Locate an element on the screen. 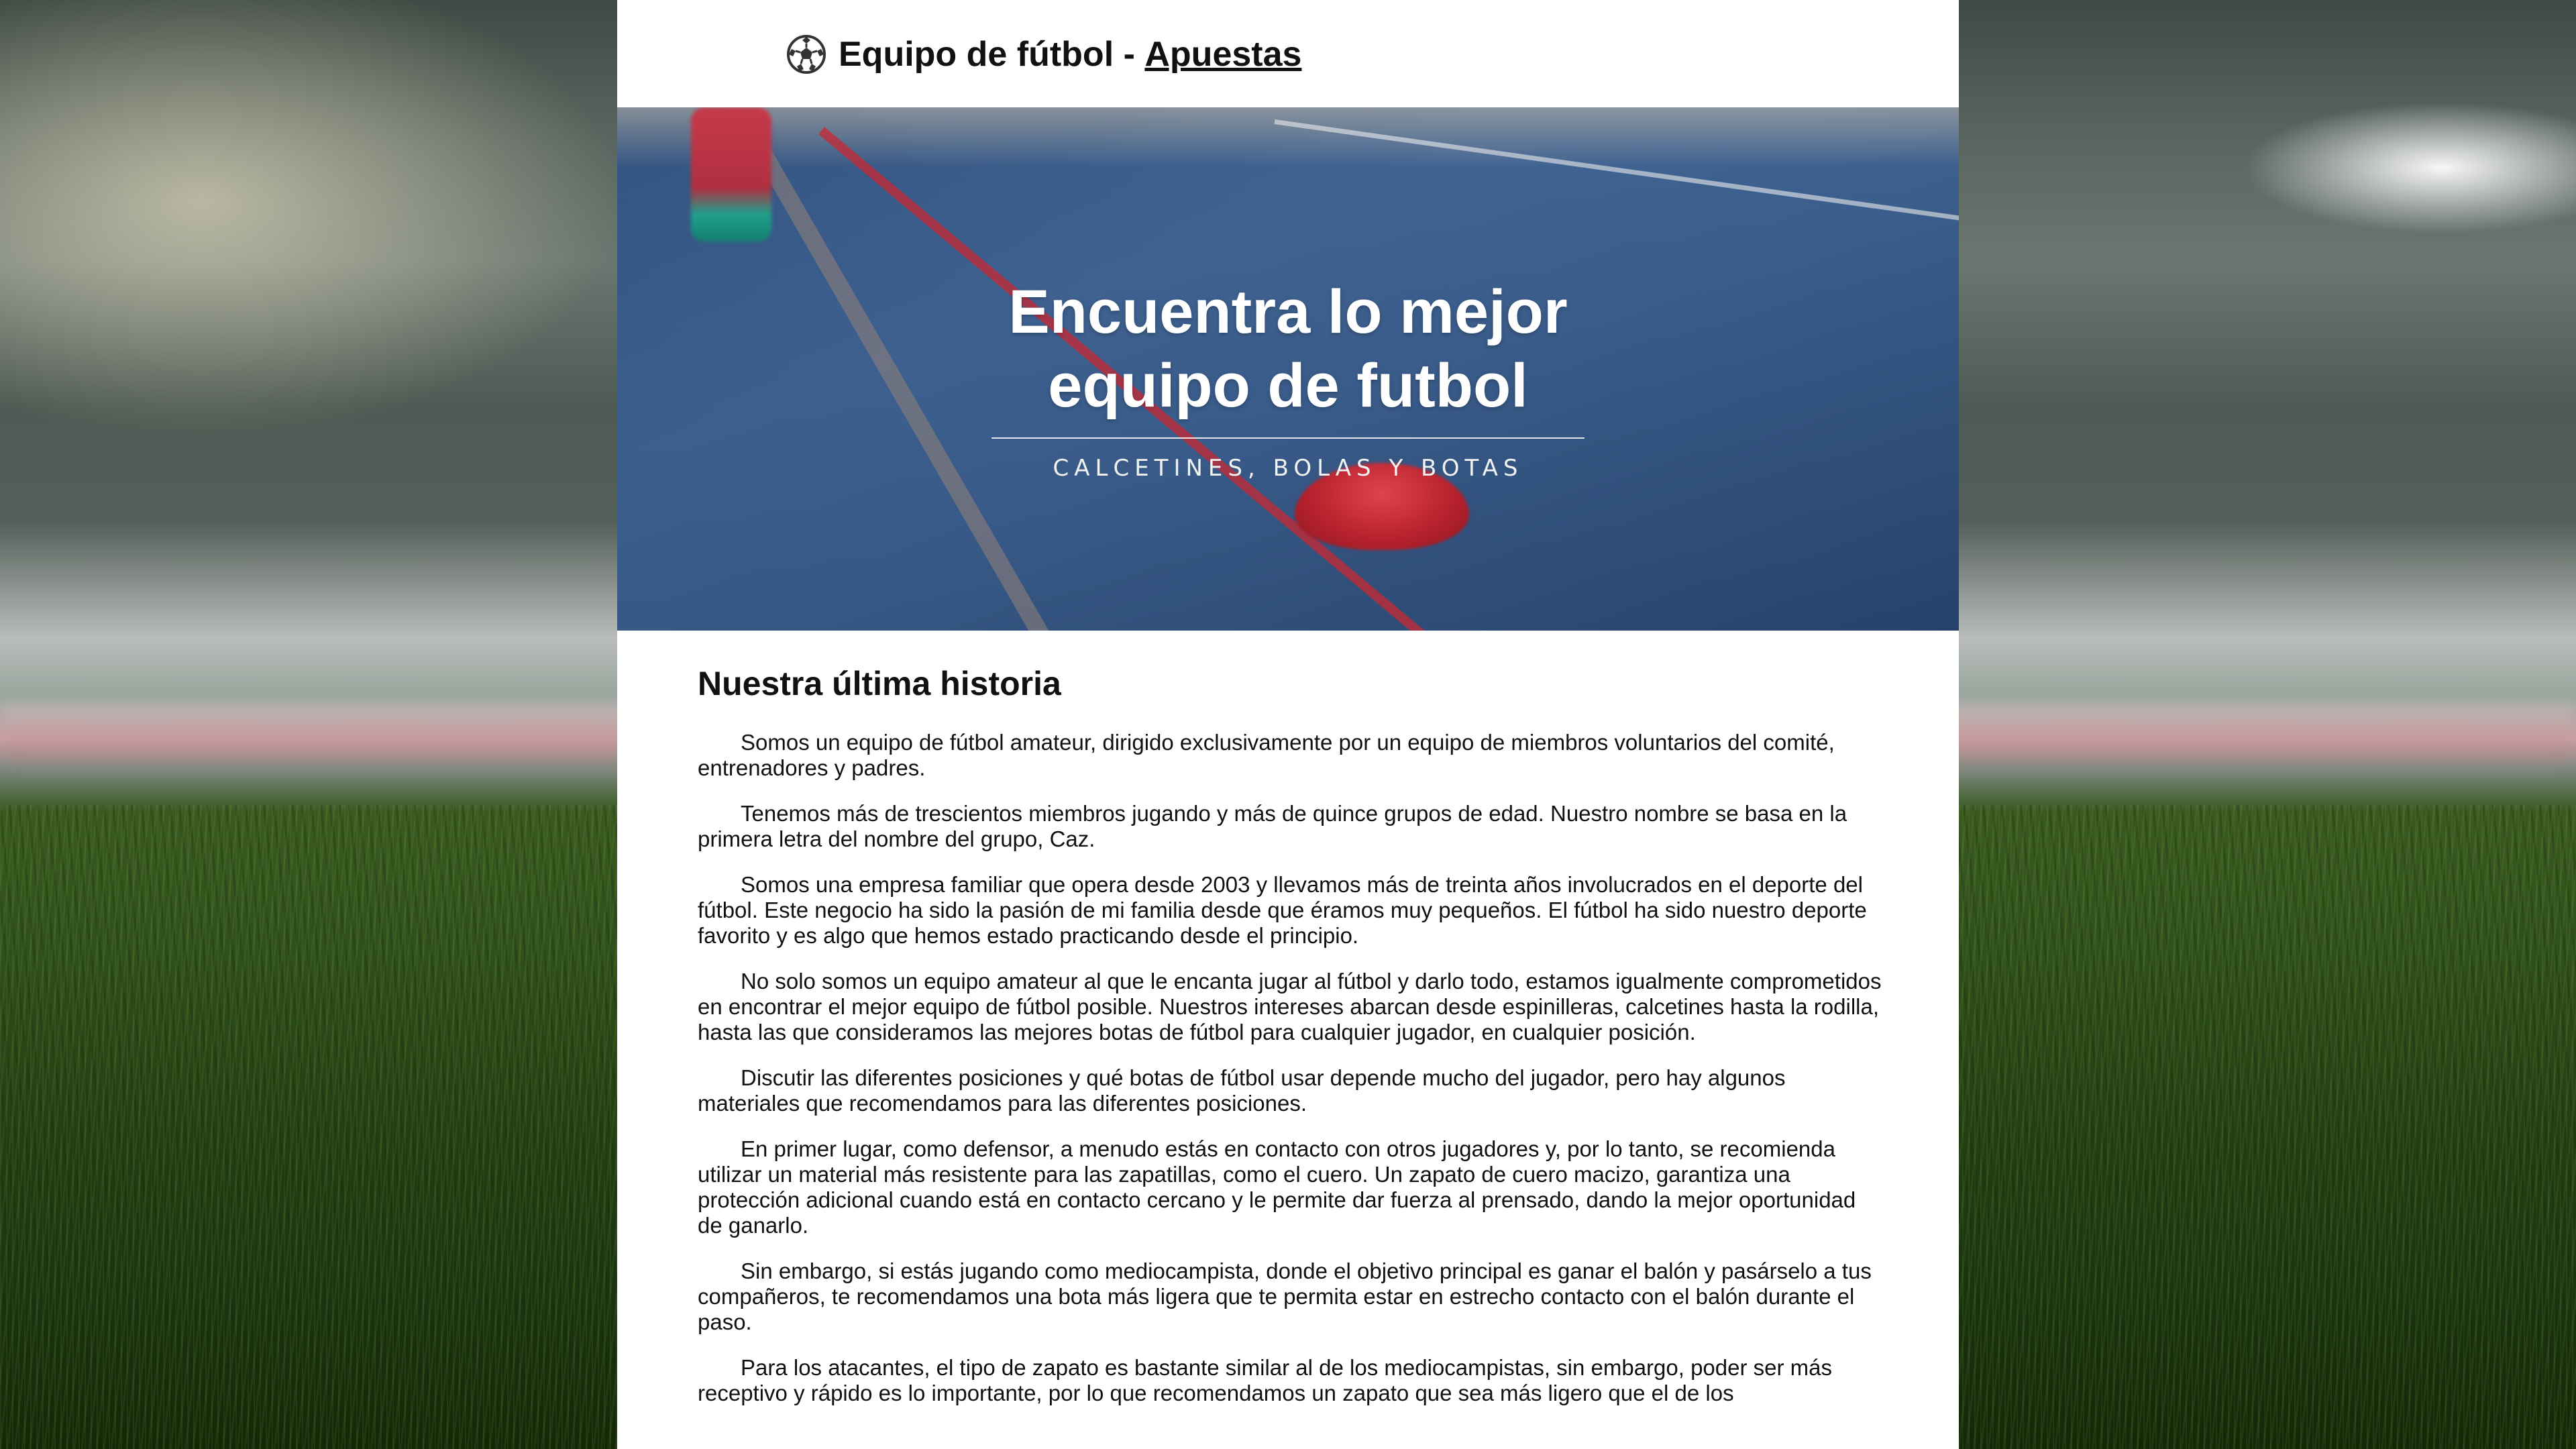 The height and width of the screenshot is (1449, 2576). hero-divider is located at coordinates (1288, 438).